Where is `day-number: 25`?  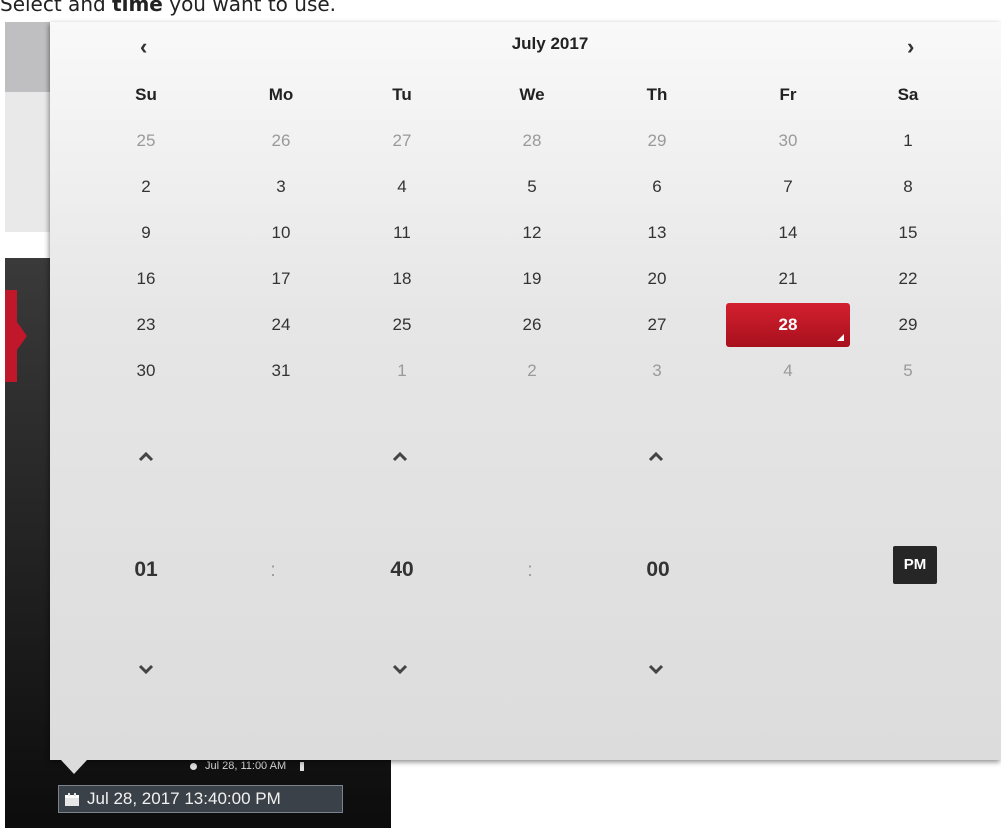 day-number: 25 is located at coordinates (402, 324).